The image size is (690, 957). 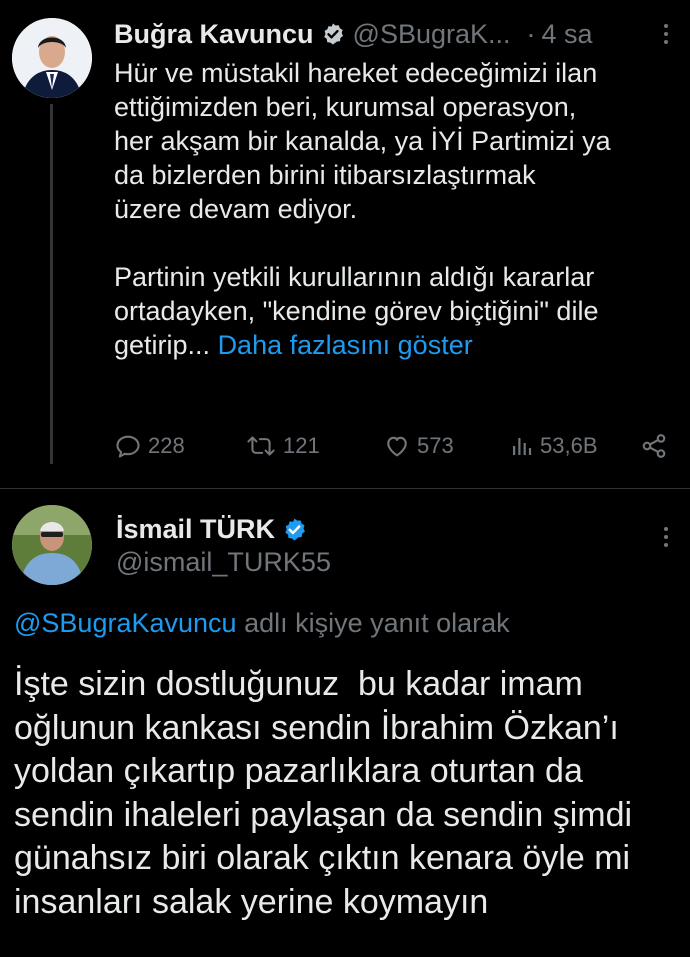 I want to click on replying-to: @SBugraKavuncu adlı kişiye yanıt olarak, so click(x=262, y=623).